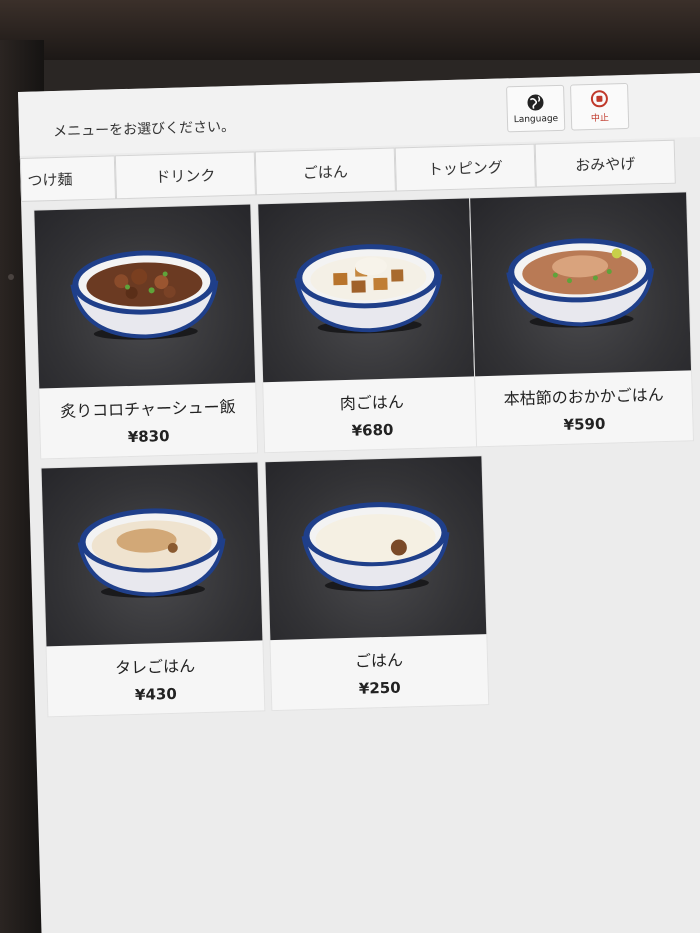  Describe the element at coordinates (584, 424) in the screenshot. I see `menu-item-price: ¥590` at that location.